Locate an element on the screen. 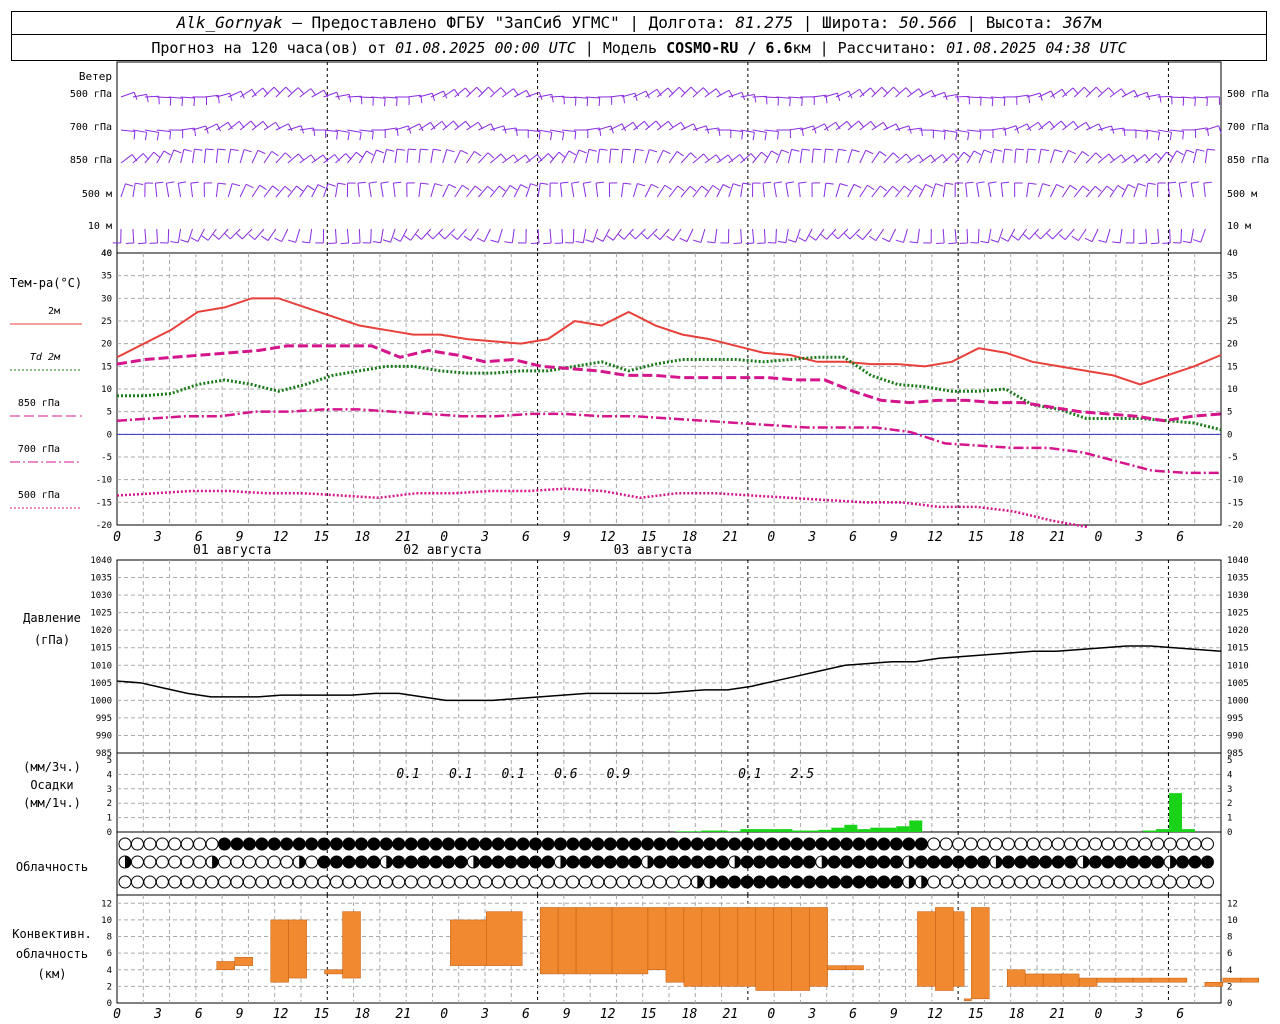  temp-ytick-left: 25 is located at coordinates (106, 322).